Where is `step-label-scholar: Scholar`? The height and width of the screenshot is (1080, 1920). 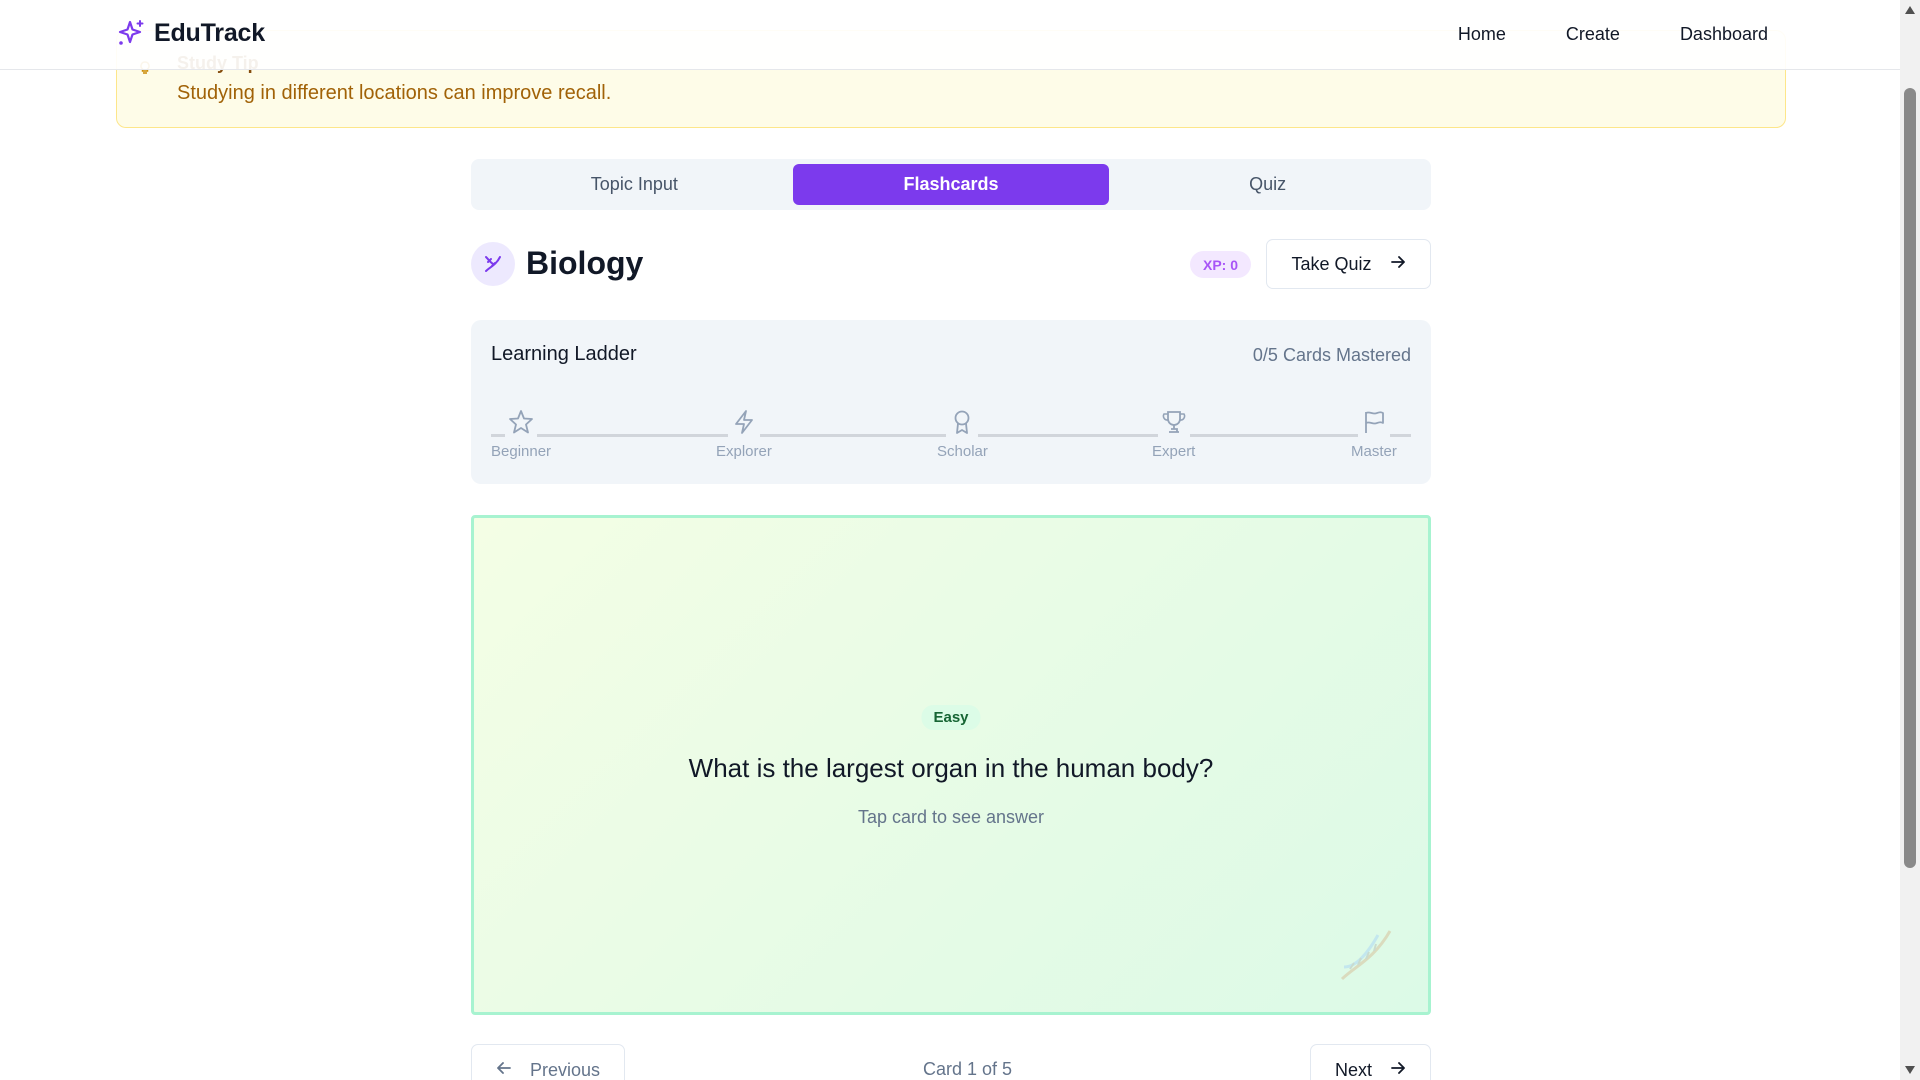 step-label-scholar: Scholar is located at coordinates (962, 451).